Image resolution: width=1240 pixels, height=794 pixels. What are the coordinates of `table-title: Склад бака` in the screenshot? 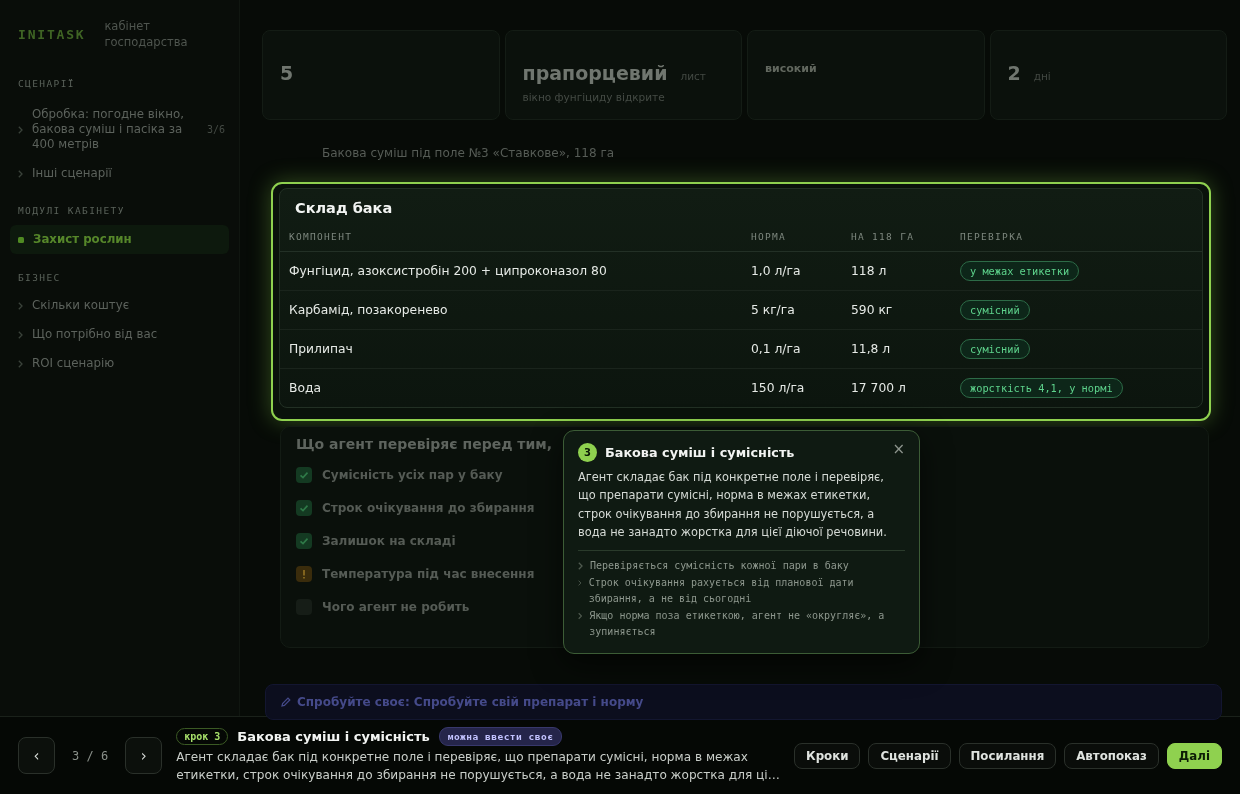 It's located at (344, 208).